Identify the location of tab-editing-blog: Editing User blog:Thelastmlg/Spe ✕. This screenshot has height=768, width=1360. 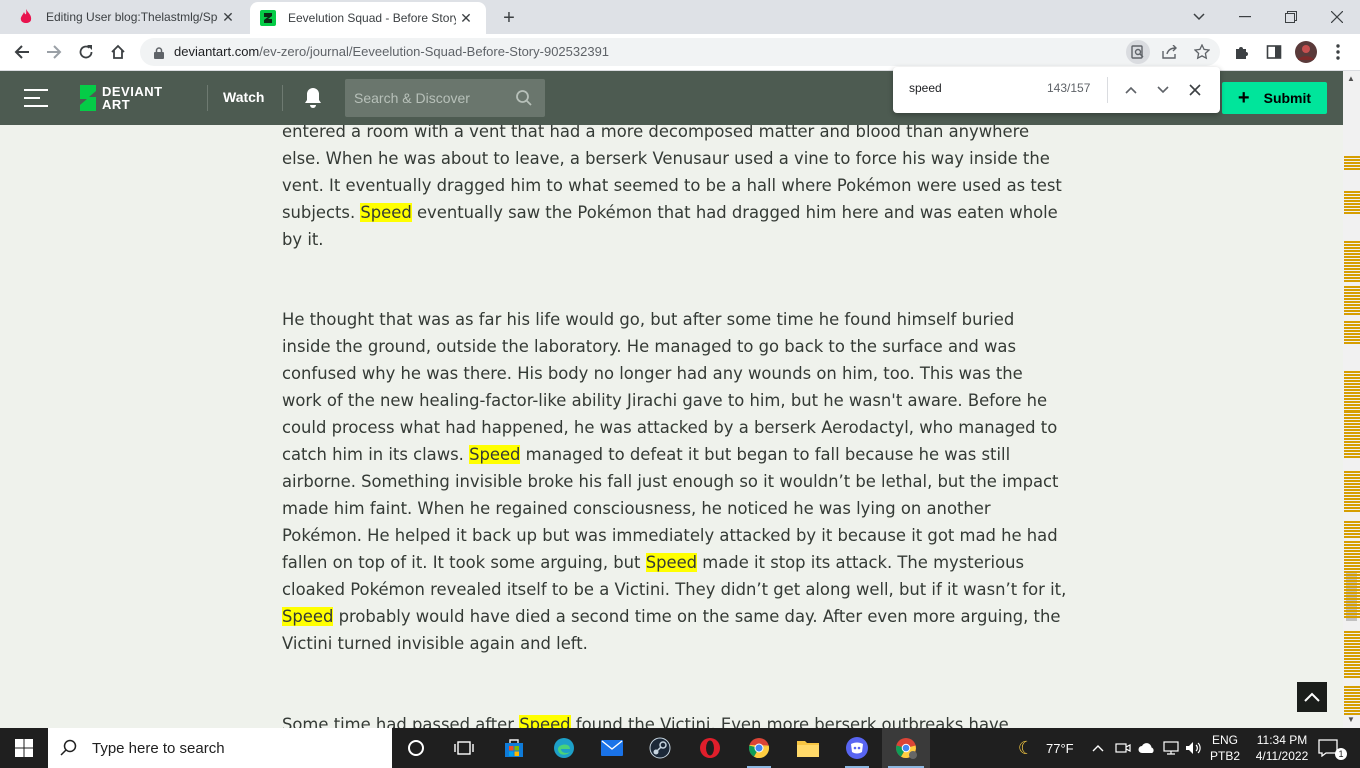
(128, 17).